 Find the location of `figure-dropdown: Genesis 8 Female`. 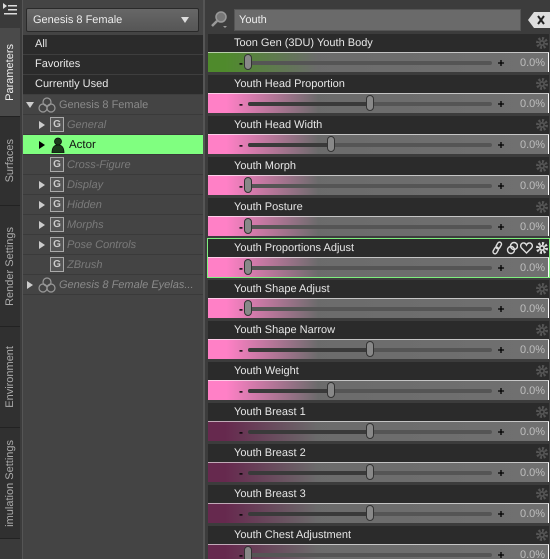

figure-dropdown: Genesis 8 Female is located at coordinates (112, 20).